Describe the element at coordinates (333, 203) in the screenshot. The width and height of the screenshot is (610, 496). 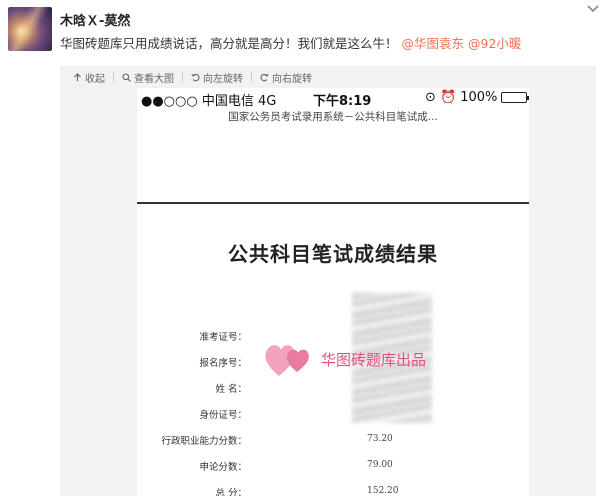
I see `divider` at that location.